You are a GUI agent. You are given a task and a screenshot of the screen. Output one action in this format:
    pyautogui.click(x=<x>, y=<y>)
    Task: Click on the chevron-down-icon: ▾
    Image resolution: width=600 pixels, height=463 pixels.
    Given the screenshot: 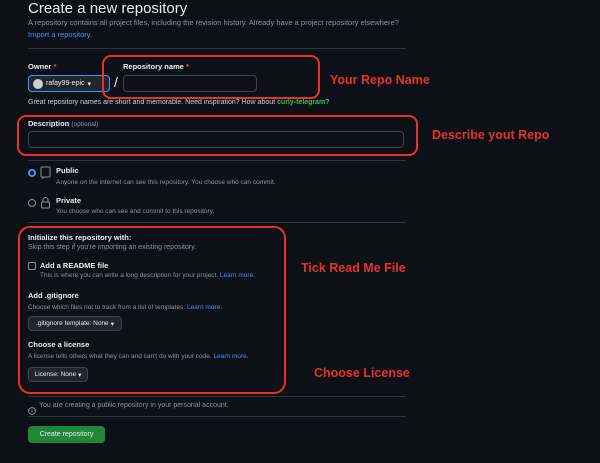 What is the action you would take?
    pyautogui.click(x=89, y=84)
    